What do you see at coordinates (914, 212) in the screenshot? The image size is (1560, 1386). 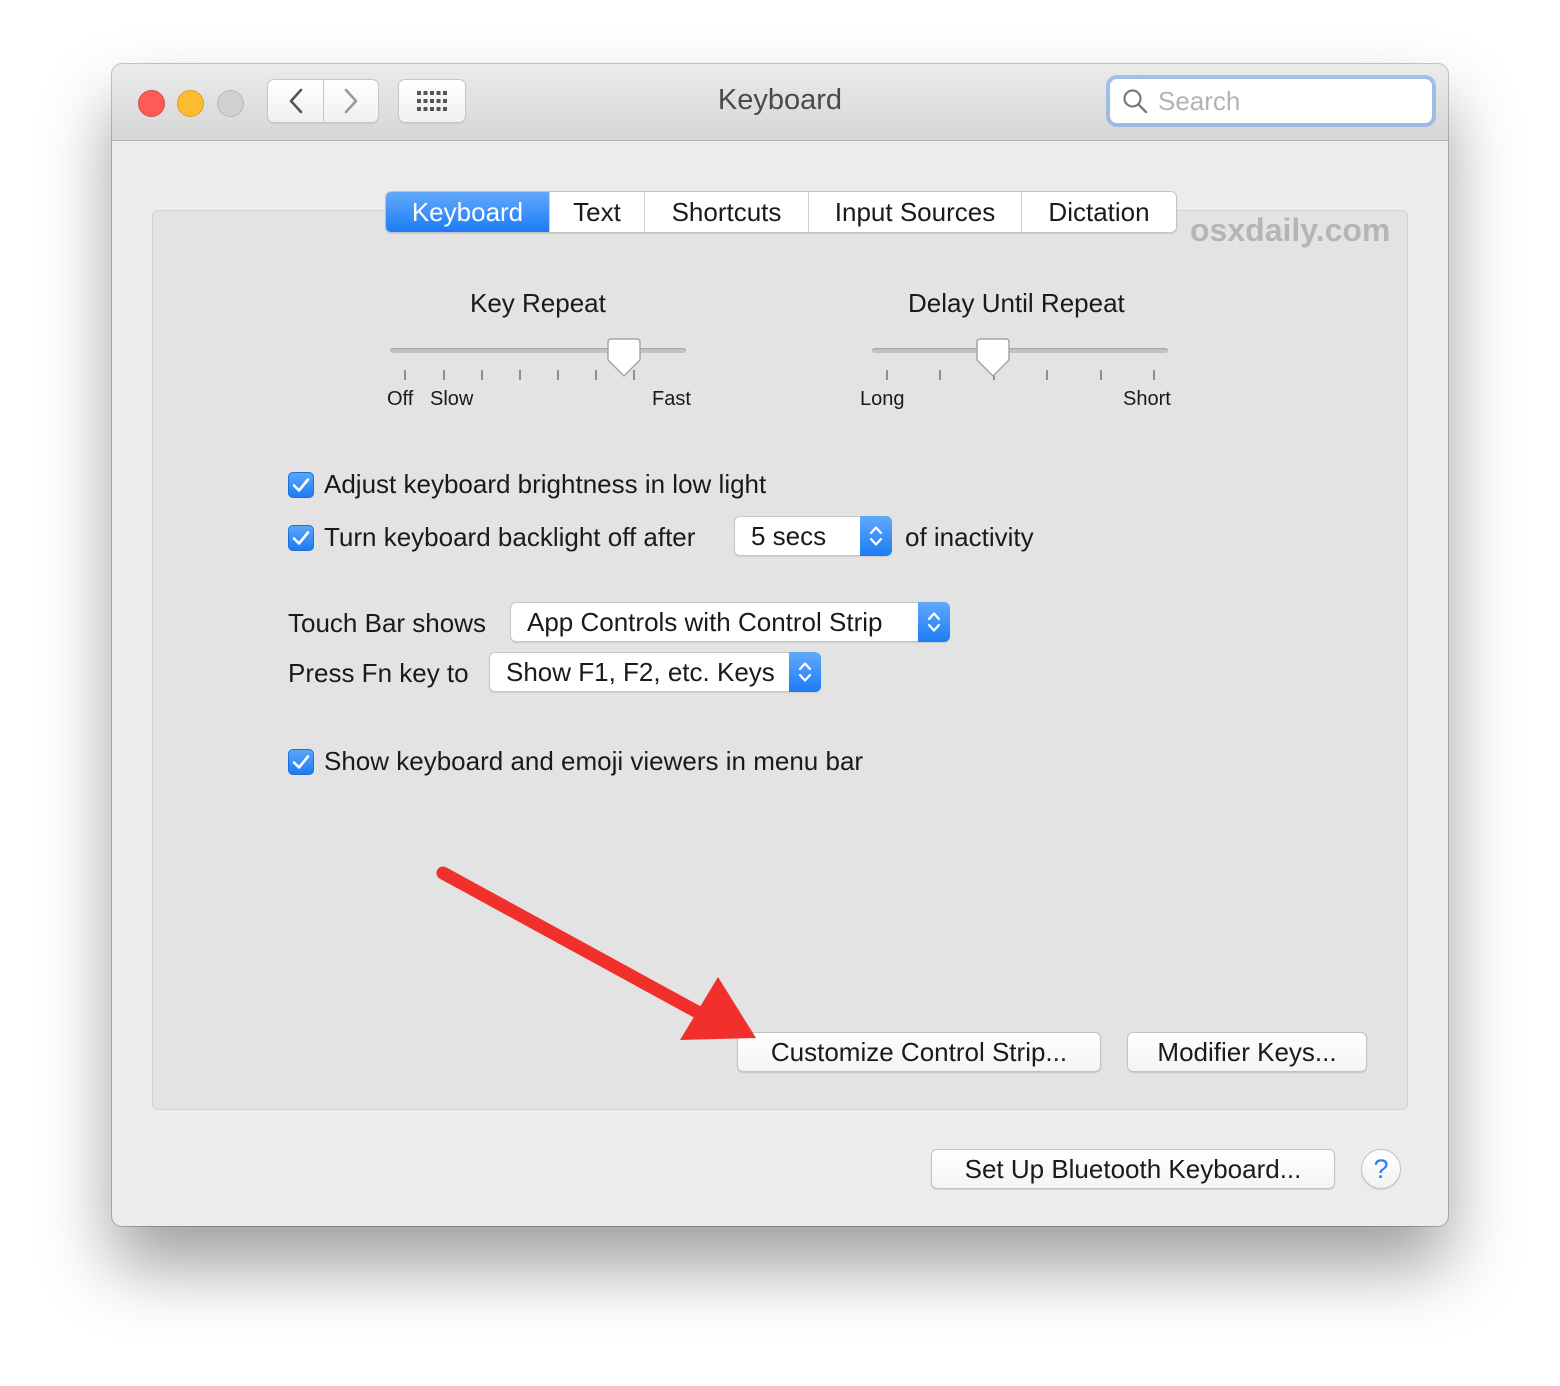 I see `tab-input-sources: Input Sources` at bounding box center [914, 212].